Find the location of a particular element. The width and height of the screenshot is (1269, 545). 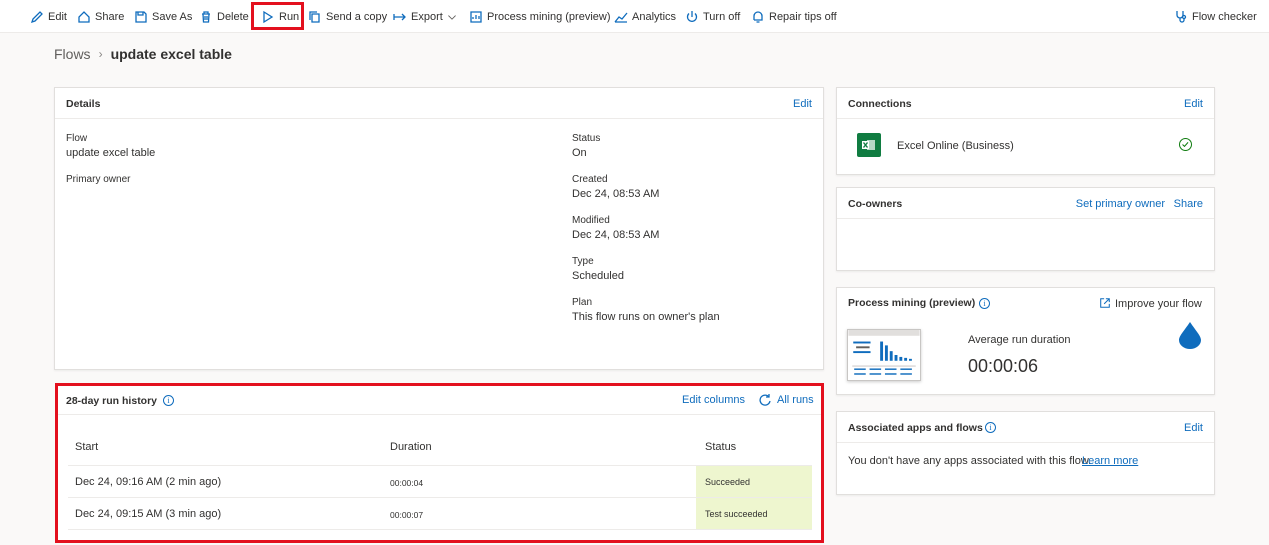

co-owners-card-header: Co-owners Set primary owner Share is located at coordinates (1025, 203).